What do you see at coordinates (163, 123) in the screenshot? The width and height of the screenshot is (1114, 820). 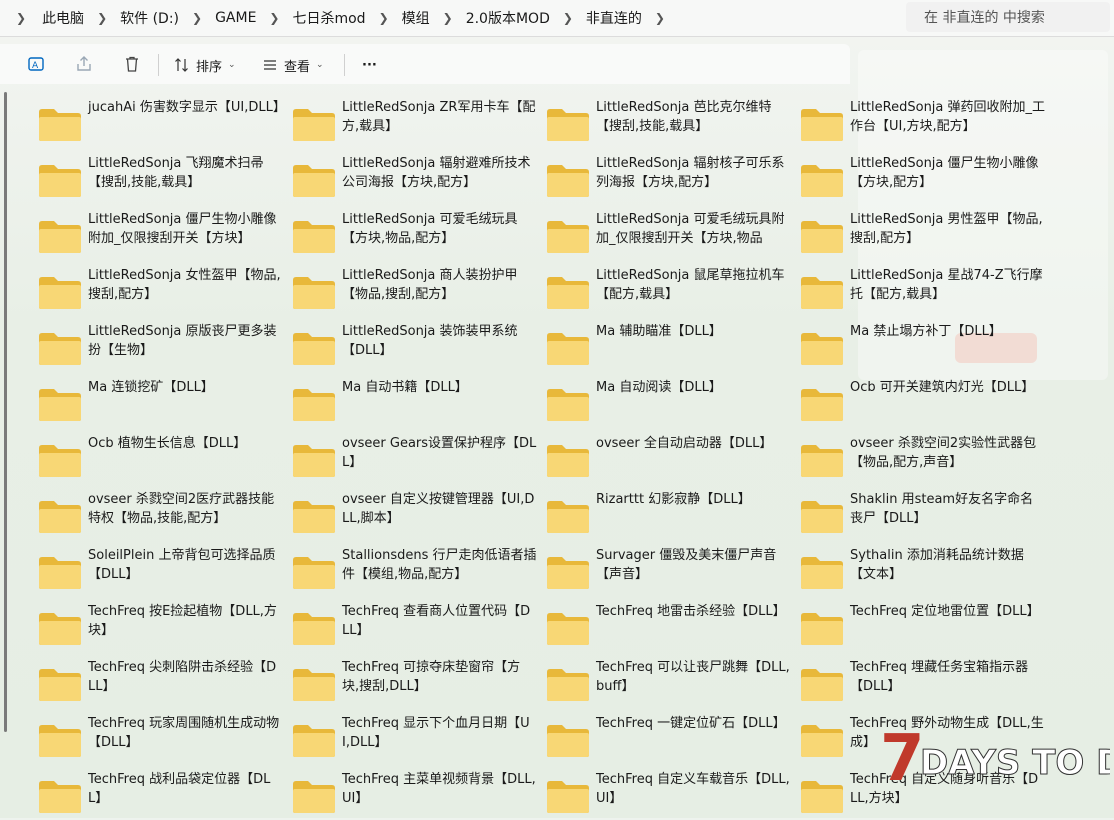 I see `folder-item: jucahAi 伤害数字显示【UI,DLL】` at bounding box center [163, 123].